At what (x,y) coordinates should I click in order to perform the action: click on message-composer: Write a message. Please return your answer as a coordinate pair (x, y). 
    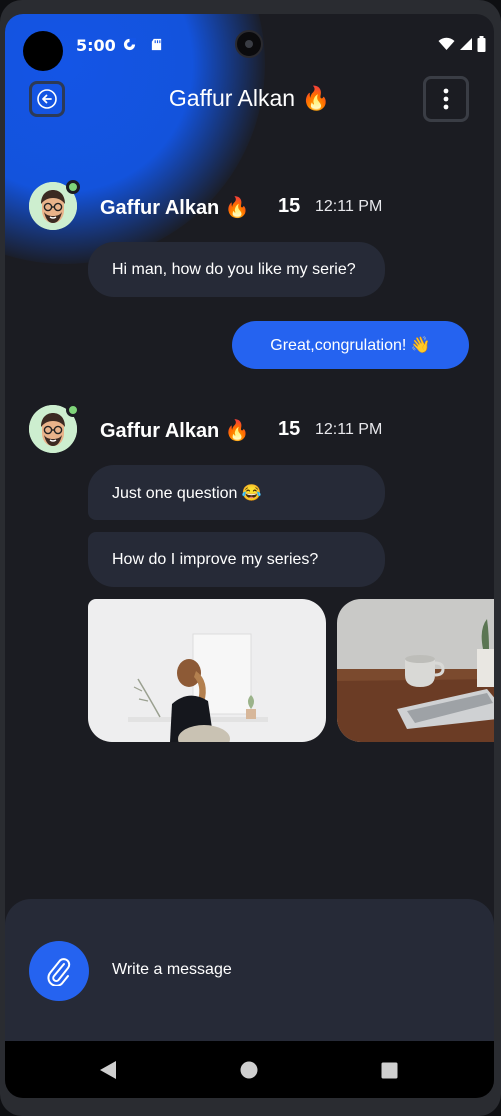
    Looking at the image, I should click on (249, 970).